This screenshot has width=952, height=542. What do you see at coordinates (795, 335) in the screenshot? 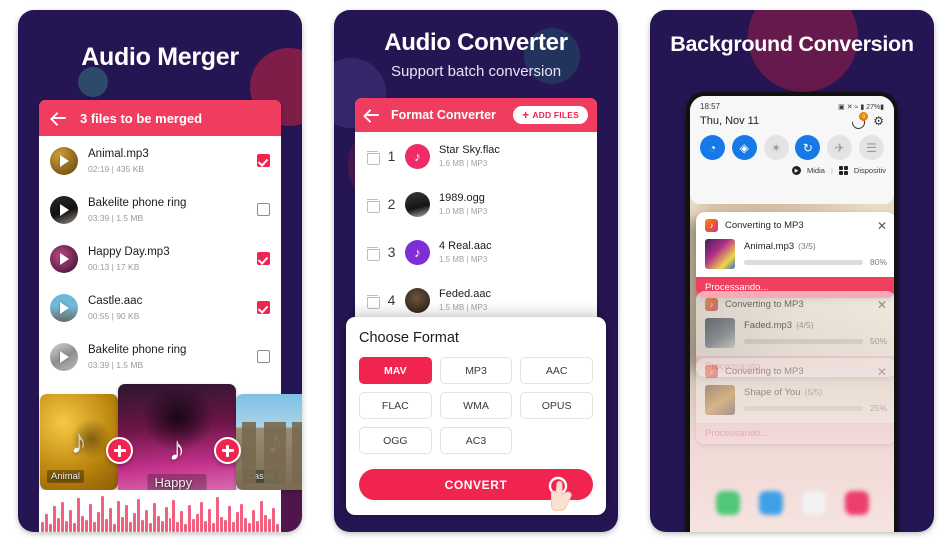
I see `notification-body: Faded.mp3 (4/5) 50%` at bounding box center [795, 335].